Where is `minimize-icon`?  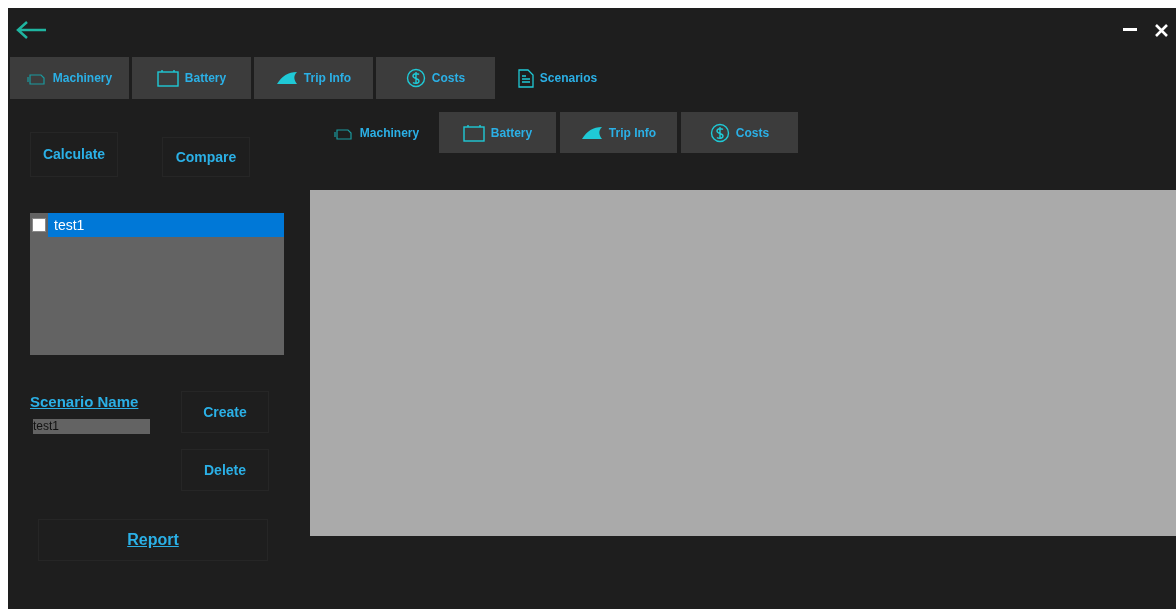
minimize-icon is located at coordinates (1130, 30).